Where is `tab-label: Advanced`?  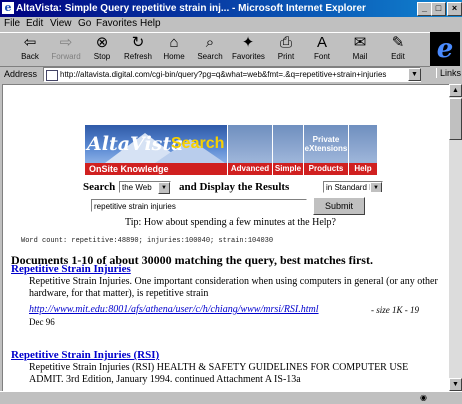
tab-label: Advanced is located at coordinates (250, 169).